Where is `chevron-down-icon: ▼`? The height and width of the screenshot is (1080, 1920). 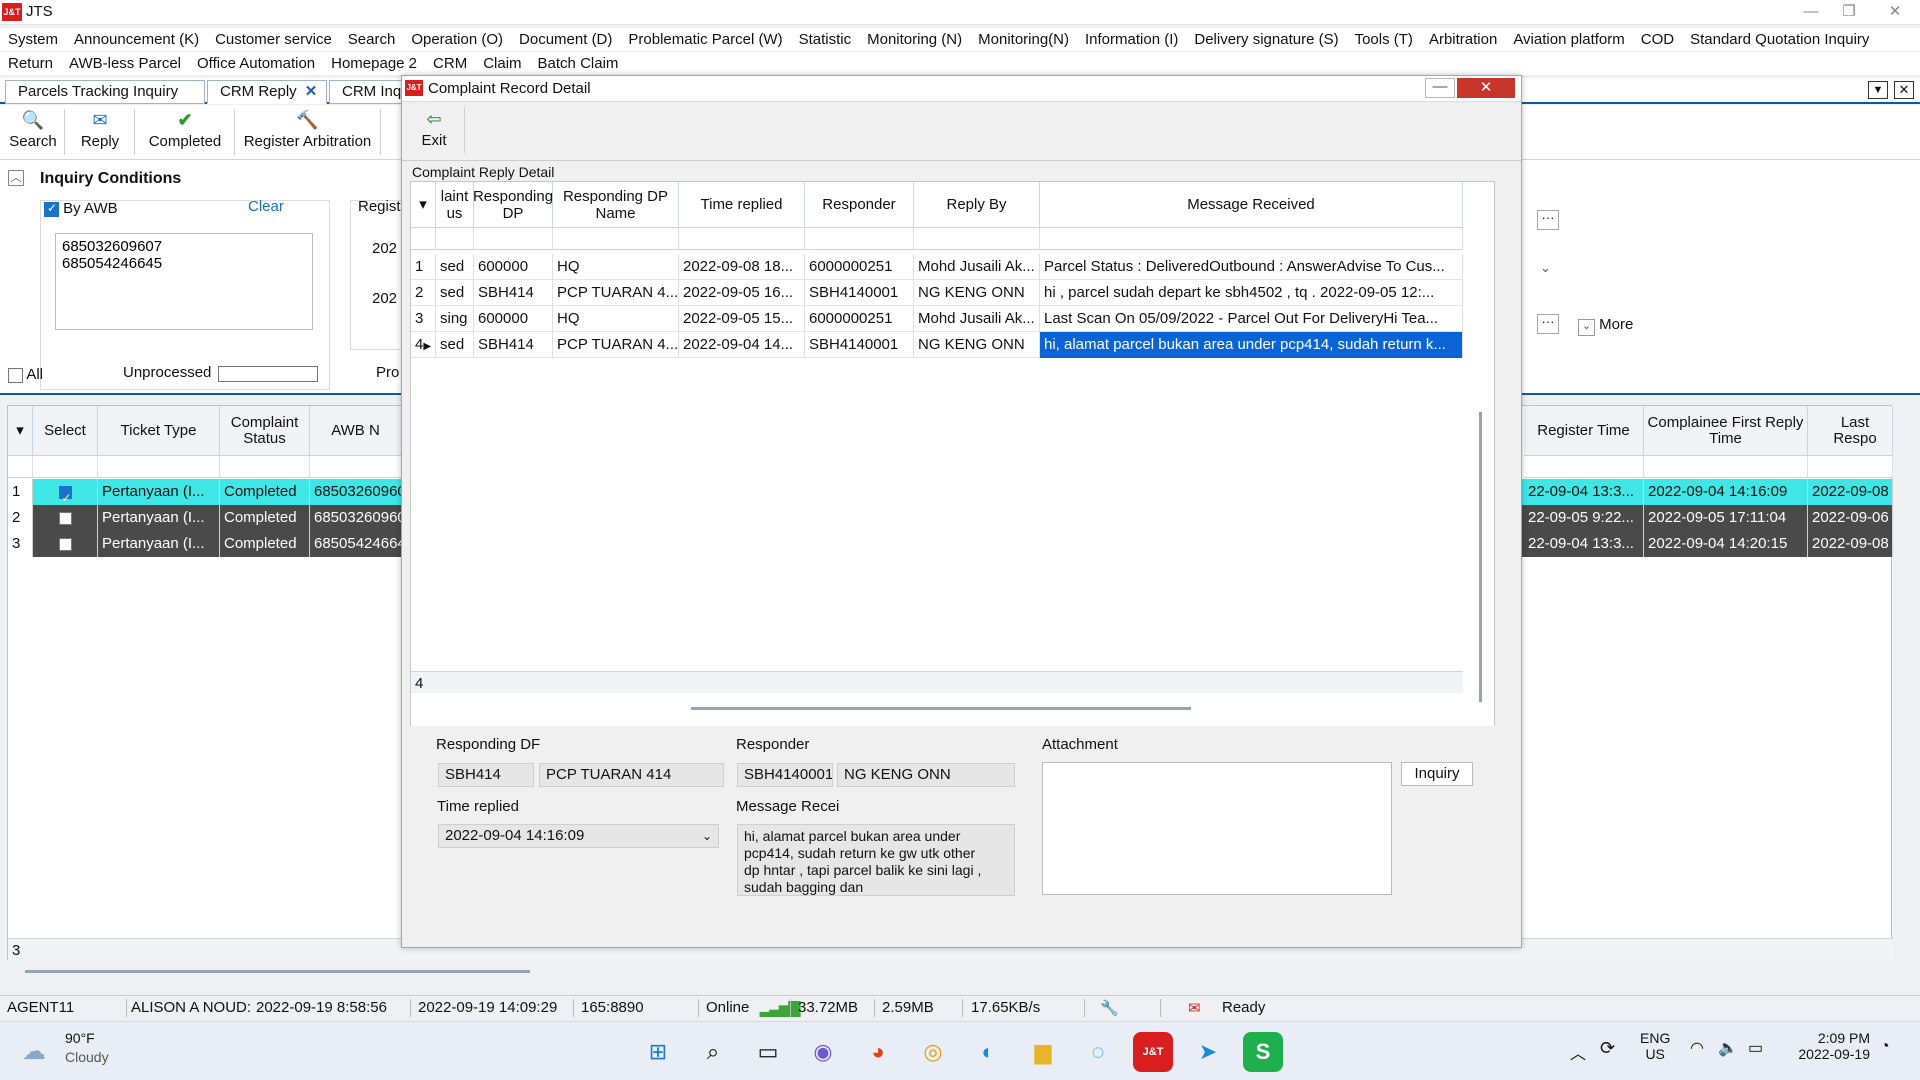 chevron-down-icon: ▼ is located at coordinates (1878, 90).